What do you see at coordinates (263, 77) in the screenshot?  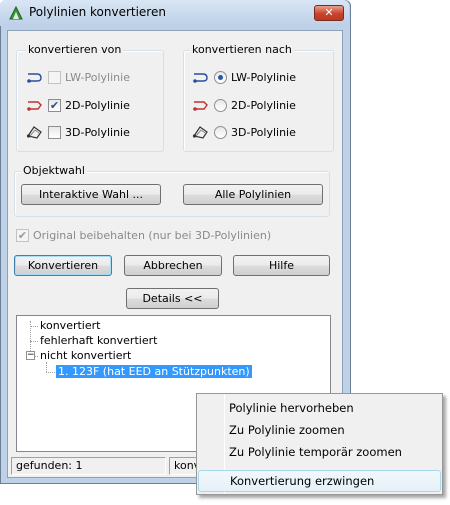 I see `nach-lwpolyline-label: LW-Polylinie` at bounding box center [263, 77].